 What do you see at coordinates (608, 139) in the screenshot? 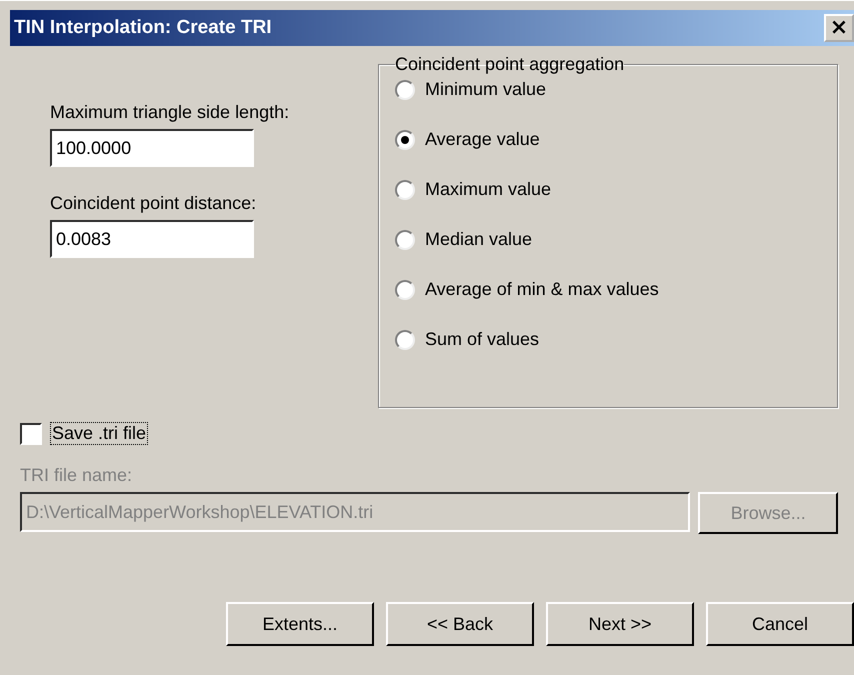
I see `radio-option: Average value` at bounding box center [608, 139].